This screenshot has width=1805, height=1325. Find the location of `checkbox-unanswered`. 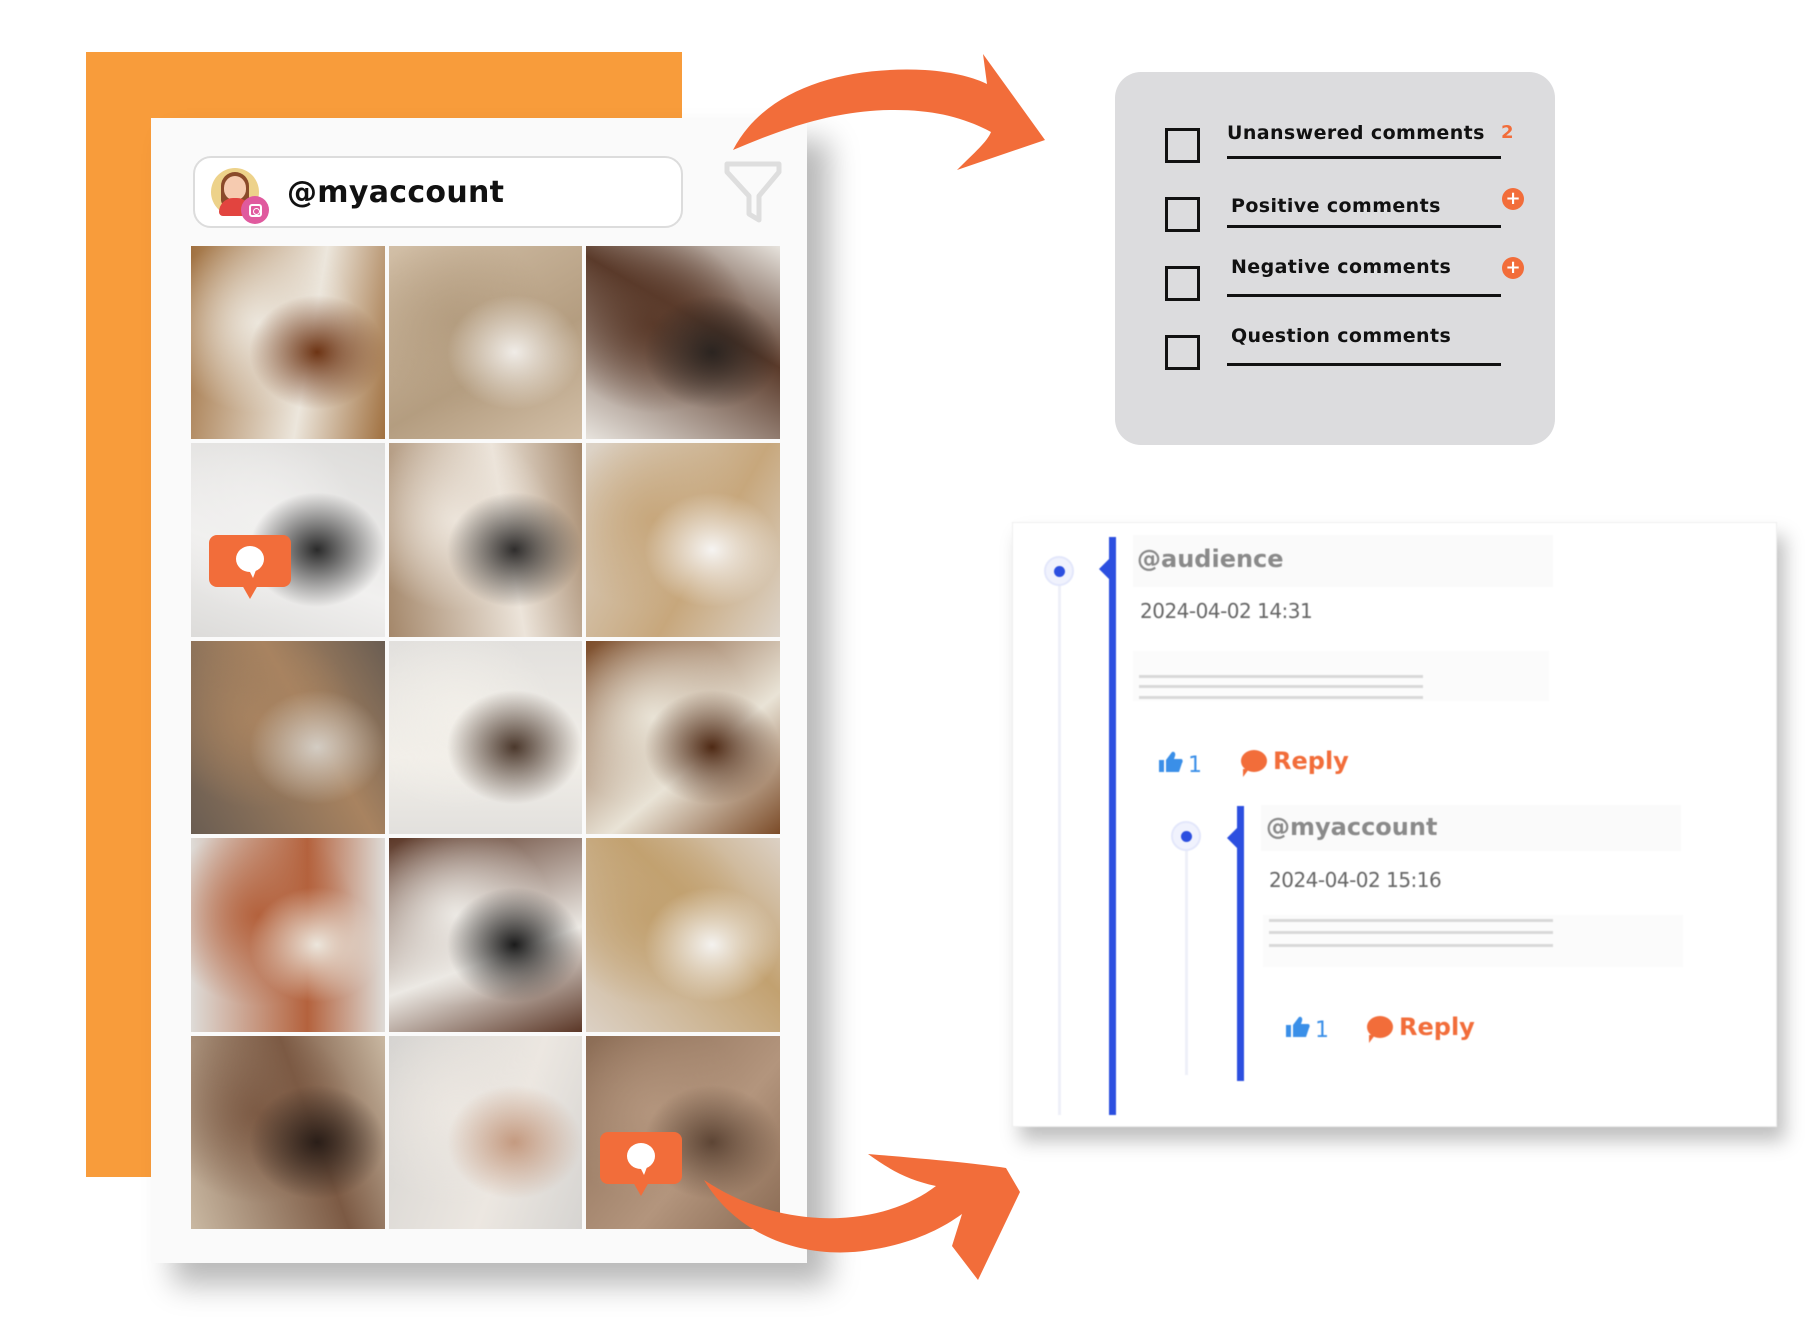

checkbox-unanswered is located at coordinates (1182, 145).